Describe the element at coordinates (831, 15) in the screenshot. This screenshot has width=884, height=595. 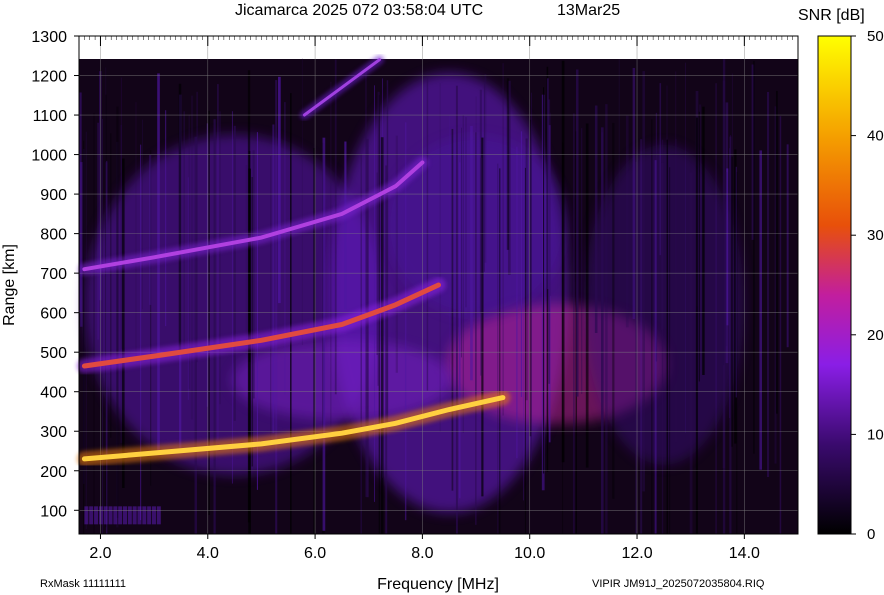
I see `colorbar-label: SNR [dB]` at that location.